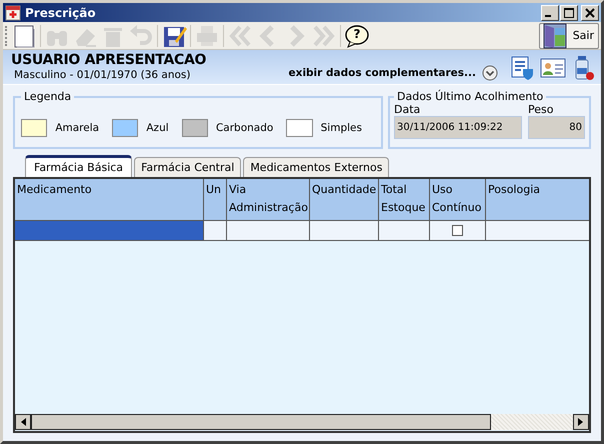  What do you see at coordinates (344, 200) in the screenshot?
I see `column-header: Quantidade` at bounding box center [344, 200].